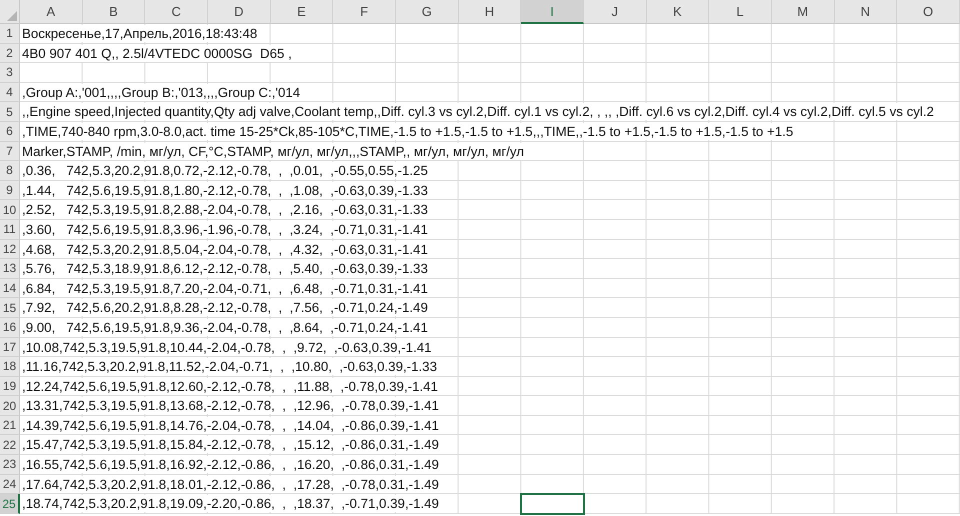  What do you see at coordinates (740, 12) in the screenshot?
I see `column-header: L` at bounding box center [740, 12].